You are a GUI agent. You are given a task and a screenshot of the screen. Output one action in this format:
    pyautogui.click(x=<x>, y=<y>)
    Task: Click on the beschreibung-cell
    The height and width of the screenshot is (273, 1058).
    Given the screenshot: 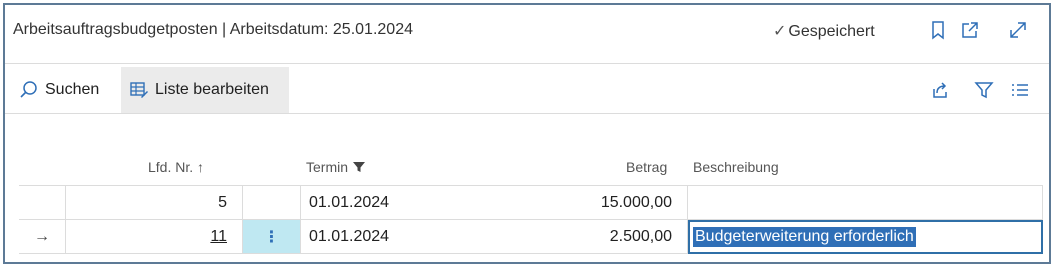 What is the action you would take?
    pyautogui.click(x=865, y=203)
    